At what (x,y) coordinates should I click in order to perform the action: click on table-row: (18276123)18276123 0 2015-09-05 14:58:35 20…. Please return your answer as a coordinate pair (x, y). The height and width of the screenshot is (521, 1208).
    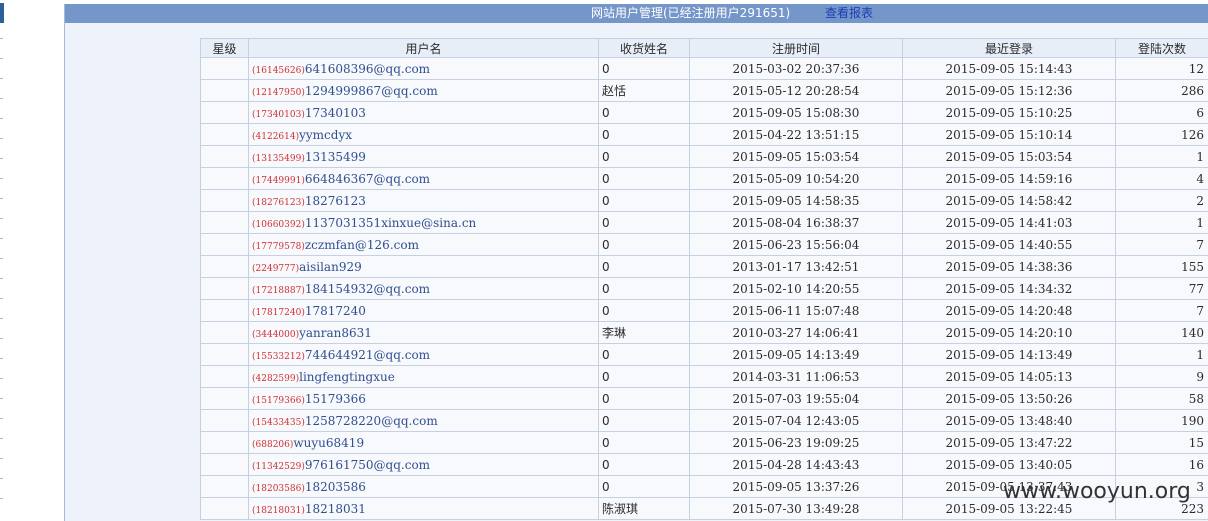
    Looking at the image, I should click on (704, 200).